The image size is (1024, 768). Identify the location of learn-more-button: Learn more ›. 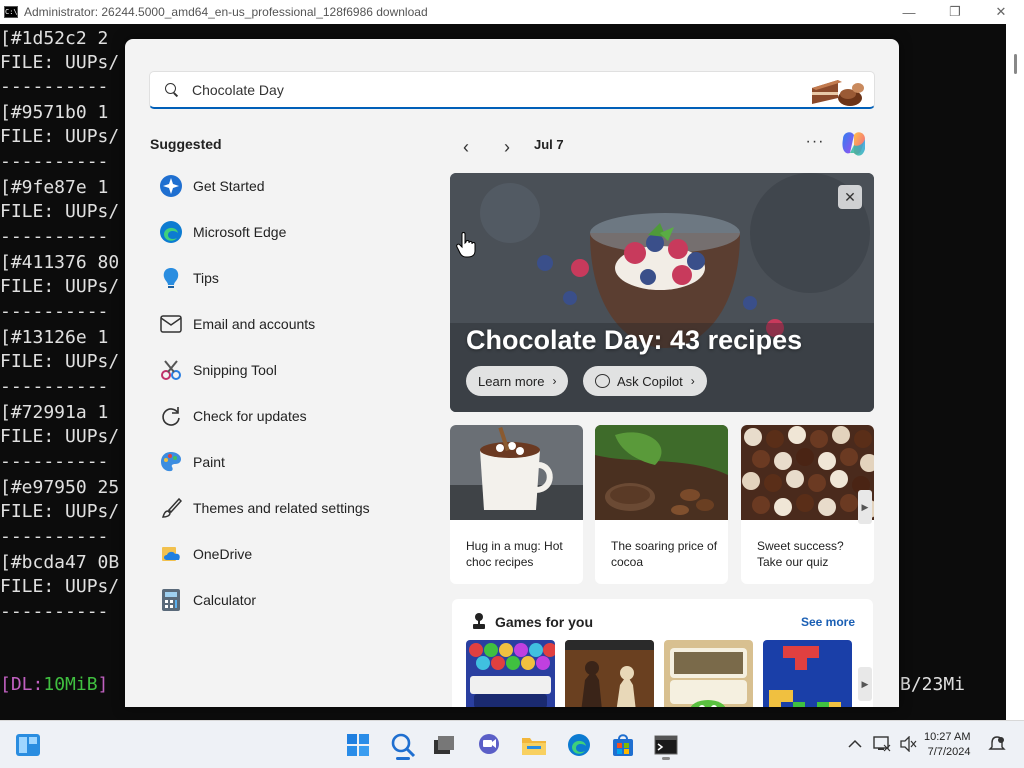
(517, 381).